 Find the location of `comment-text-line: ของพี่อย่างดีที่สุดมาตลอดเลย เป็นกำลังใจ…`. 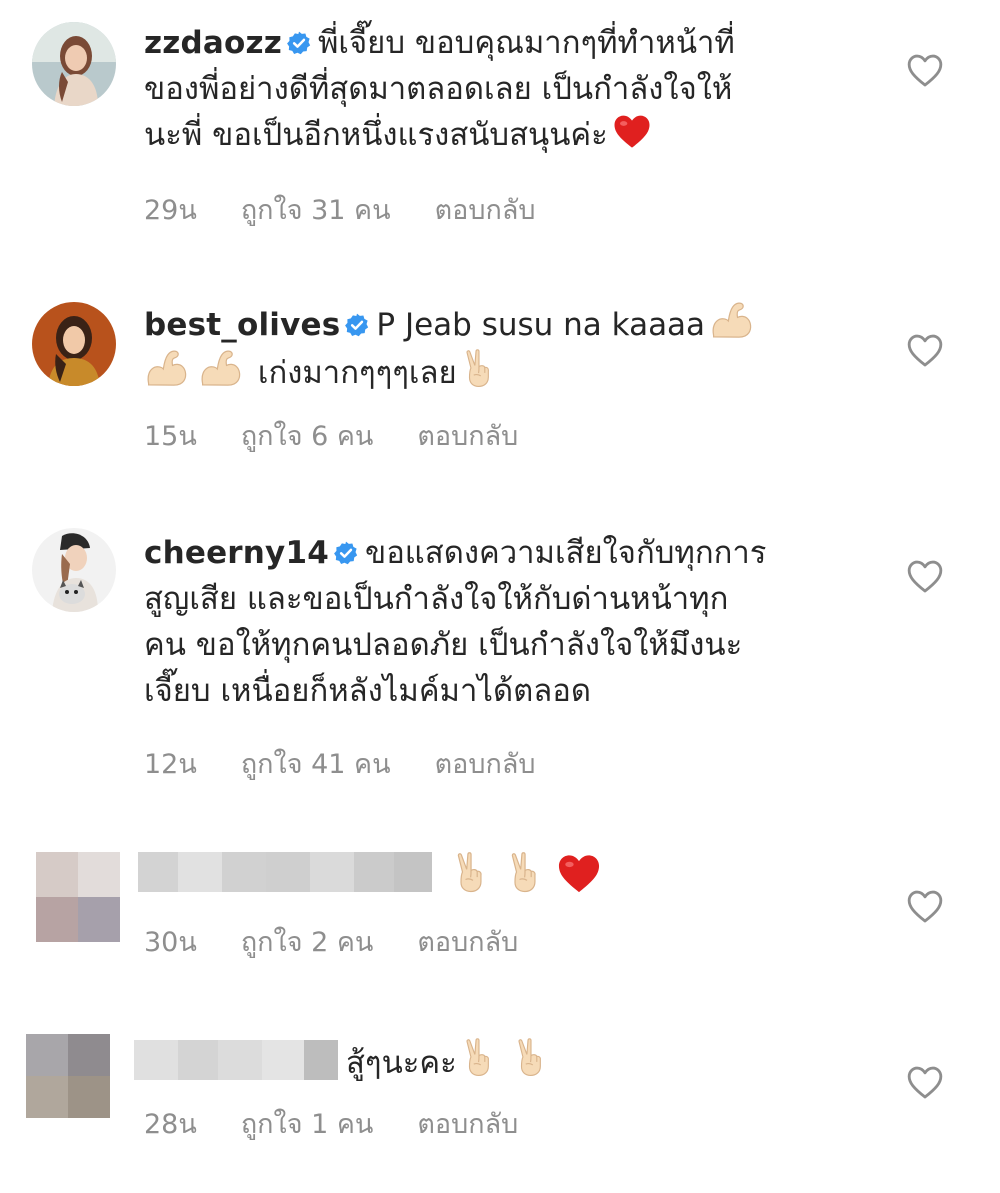

comment-text-line: ของพี่อย่างดีที่สุดมาตลอดเลย เป็นกำลังใจ… is located at coordinates (438, 89).